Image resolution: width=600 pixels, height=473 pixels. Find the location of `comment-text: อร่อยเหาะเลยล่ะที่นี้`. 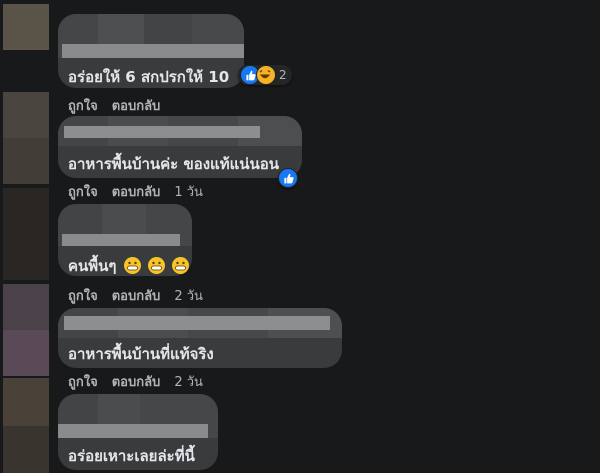

comment-text: อร่อยเหาะเลยล่ะที่นี้ is located at coordinates (131, 456).